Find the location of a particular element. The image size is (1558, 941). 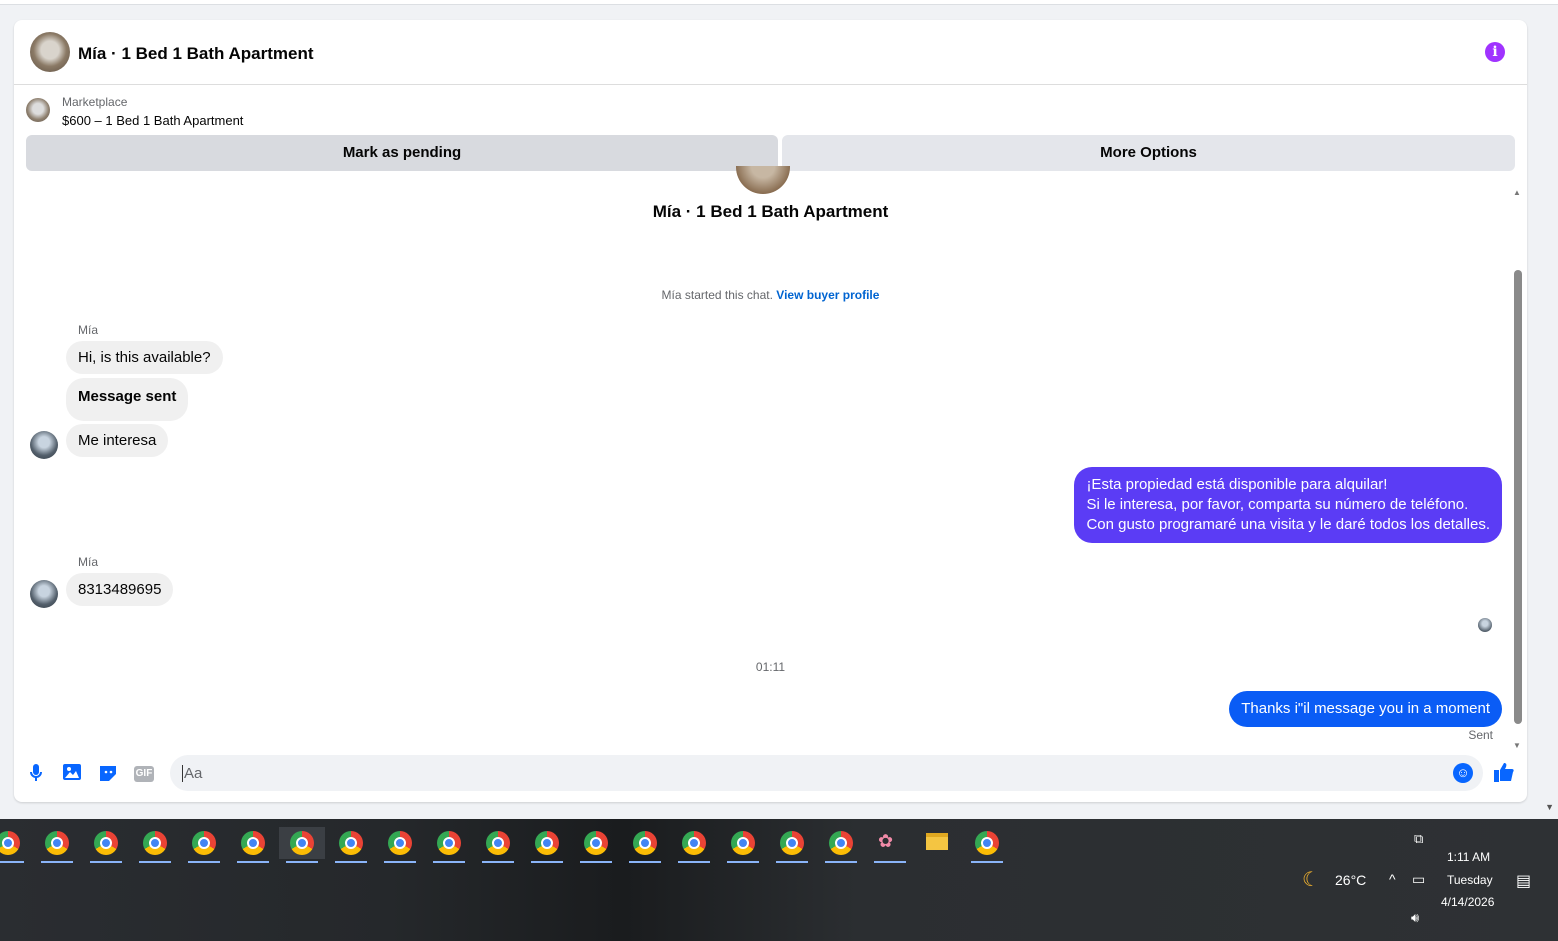

listing-price-title: $600 – 1 Bed 1 Bath Apartment is located at coordinates (153, 120).